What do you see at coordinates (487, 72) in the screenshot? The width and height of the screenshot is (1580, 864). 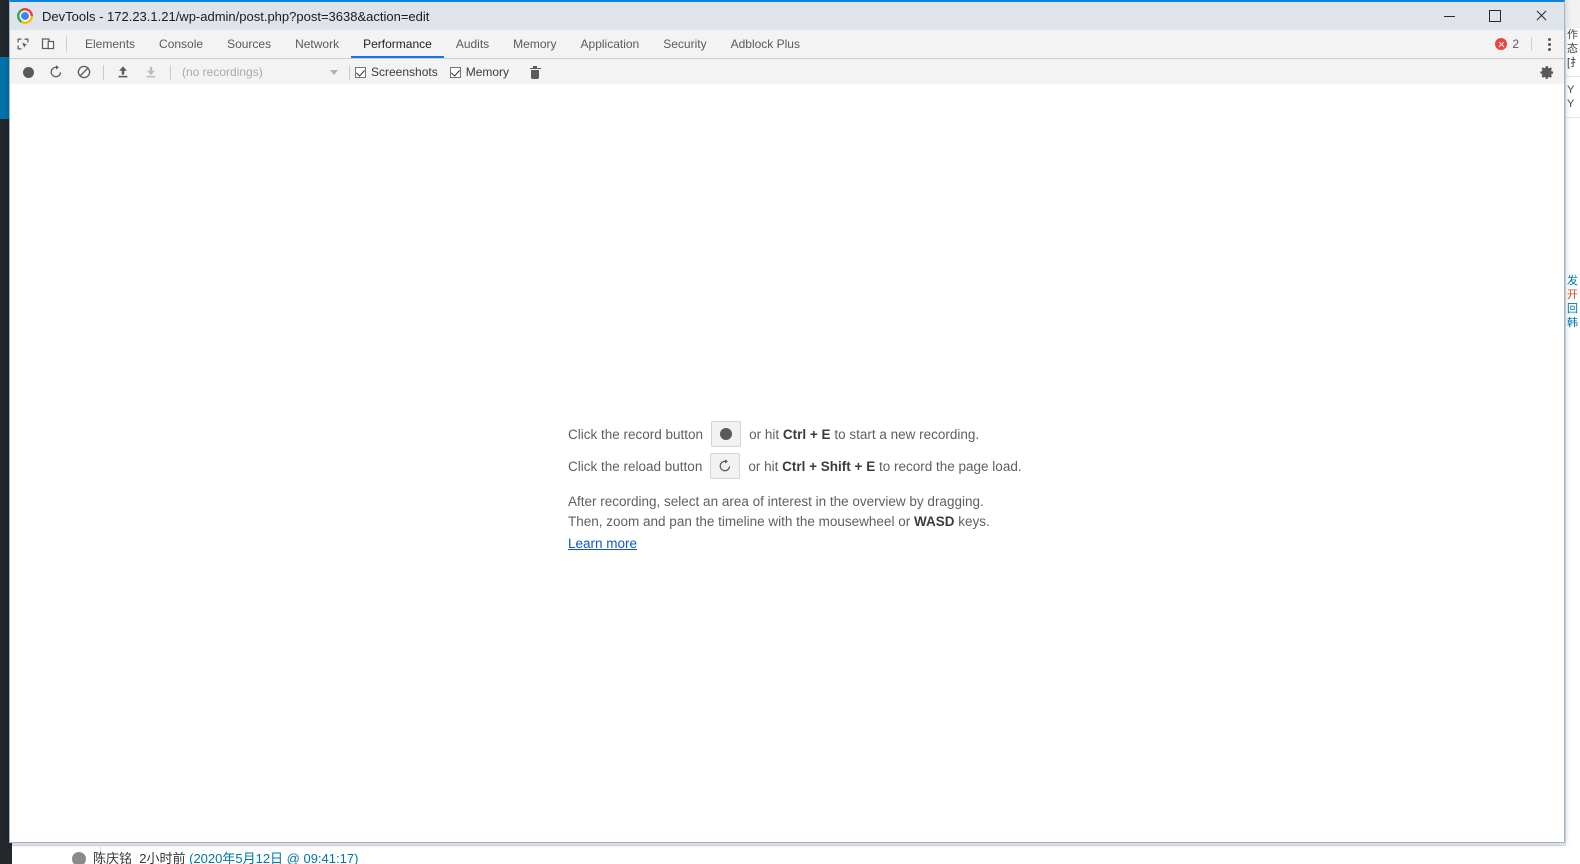 I see `memory-label: Memory` at bounding box center [487, 72].